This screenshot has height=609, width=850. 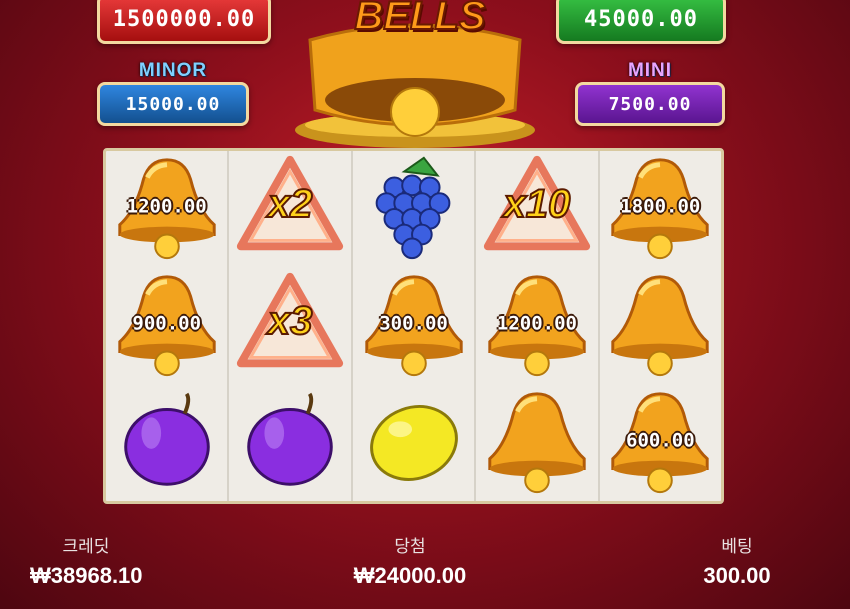 I want to click on bell-value: 1800.00, so click(x=660, y=206).